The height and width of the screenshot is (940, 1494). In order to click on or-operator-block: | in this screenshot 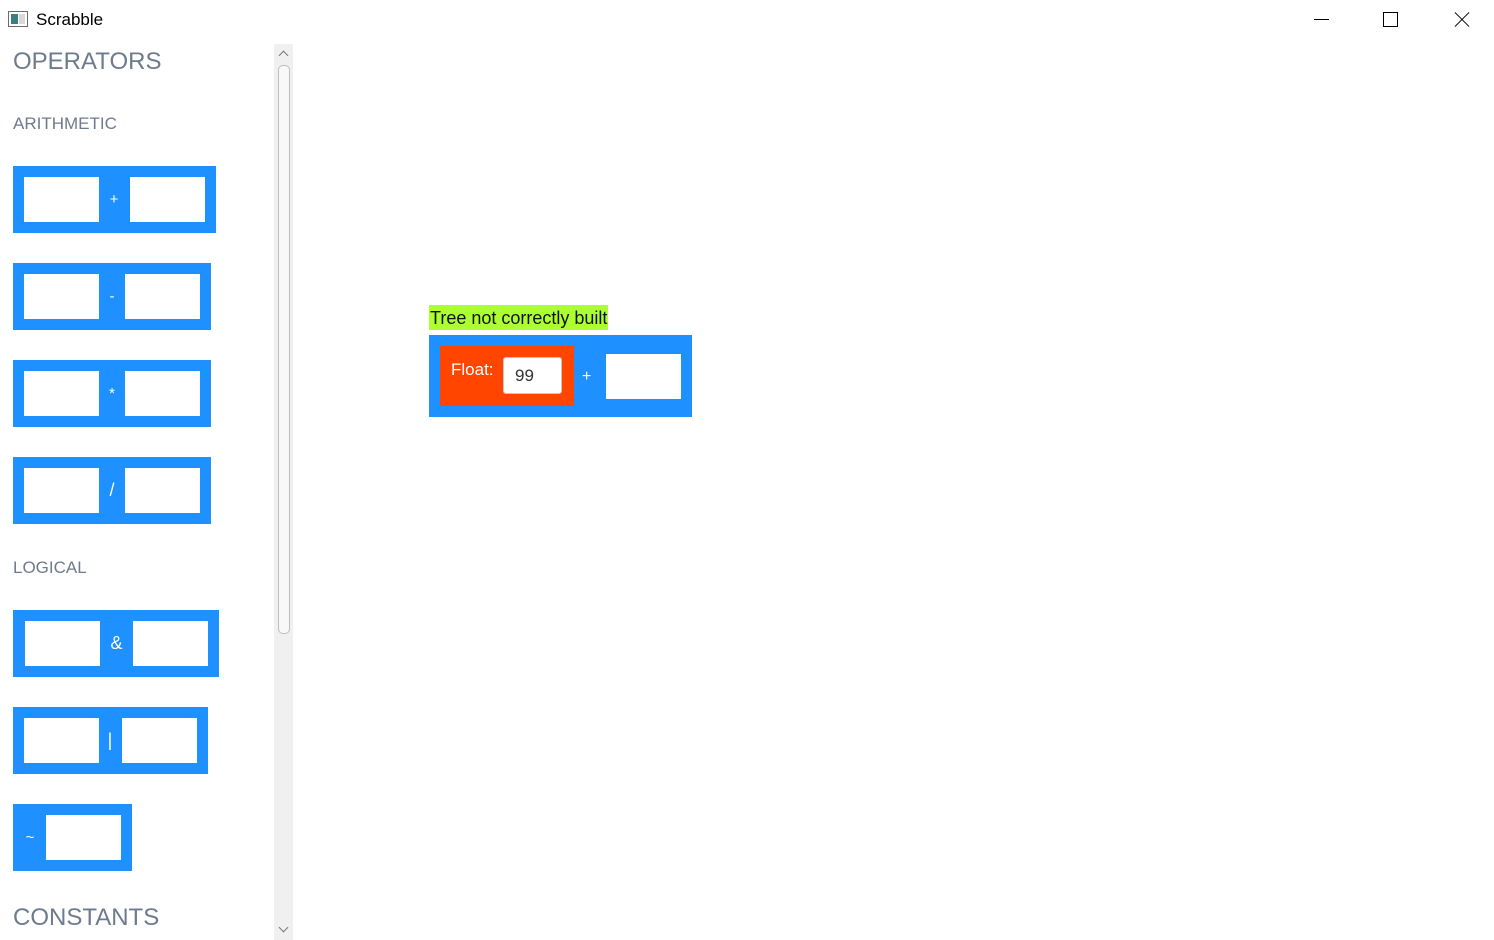, I will do `click(110, 740)`.